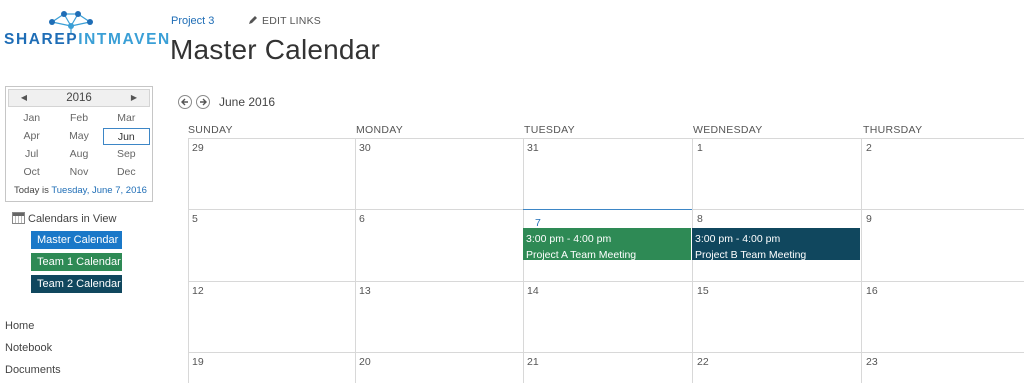 The height and width of the screenshot is (383, 1024). Describe the element at coordinates (24, 98) in the screenshot. I see `prev-year-icon: ◀` at that location.